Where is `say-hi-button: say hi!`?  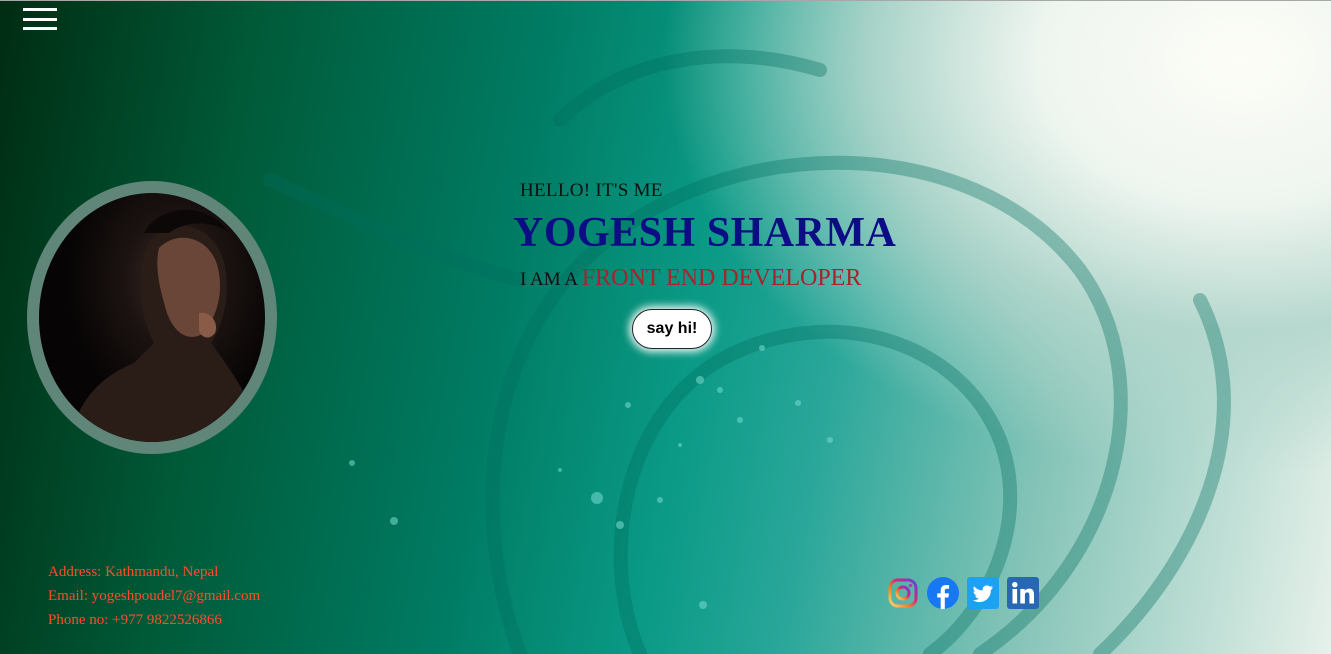 say-hi-button: say hi! is located at coordinates (672, 329).